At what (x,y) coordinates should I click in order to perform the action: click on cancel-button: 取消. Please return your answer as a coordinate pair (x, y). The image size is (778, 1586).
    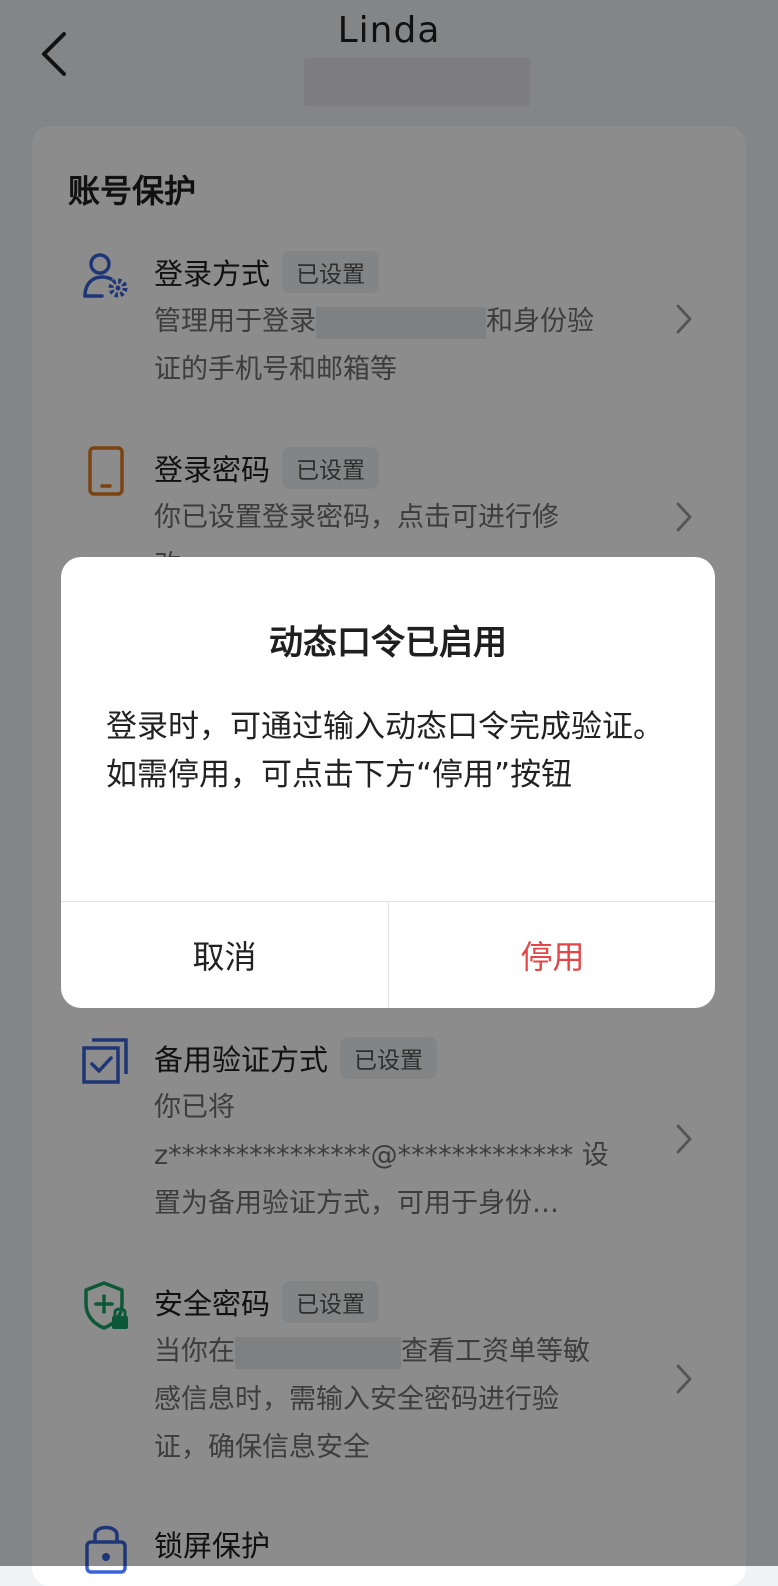
    Looking at the image, I should click on (224, 955).